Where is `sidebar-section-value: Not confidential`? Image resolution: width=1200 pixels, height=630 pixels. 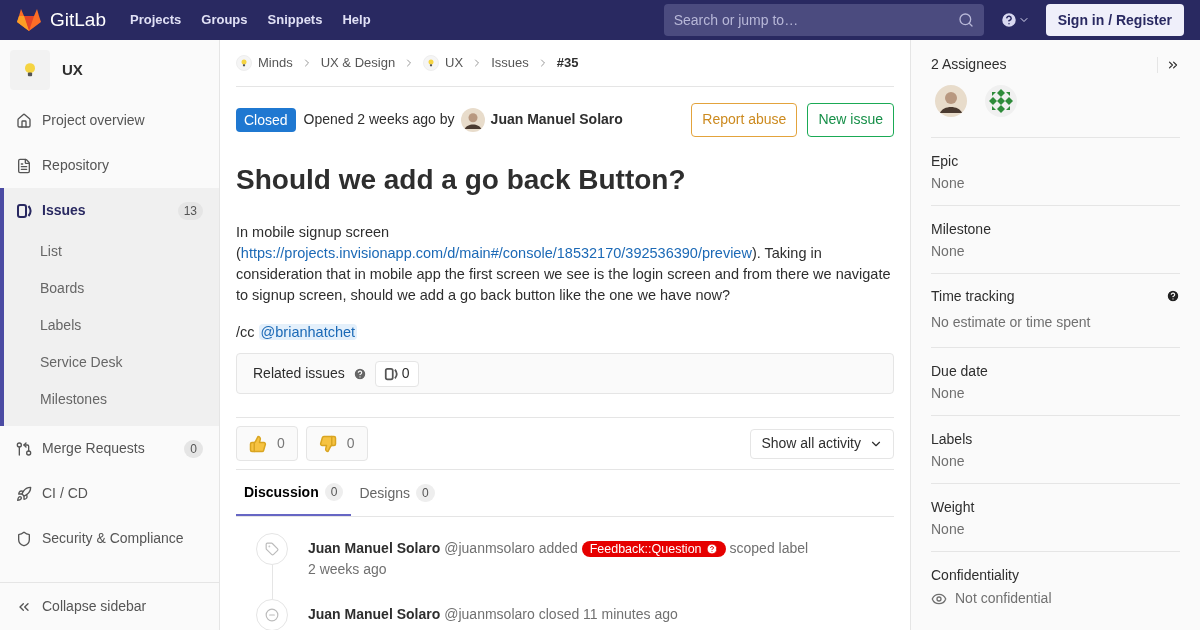 sidebar-section-value: Not confidential is located at coordinates (1003, 598).